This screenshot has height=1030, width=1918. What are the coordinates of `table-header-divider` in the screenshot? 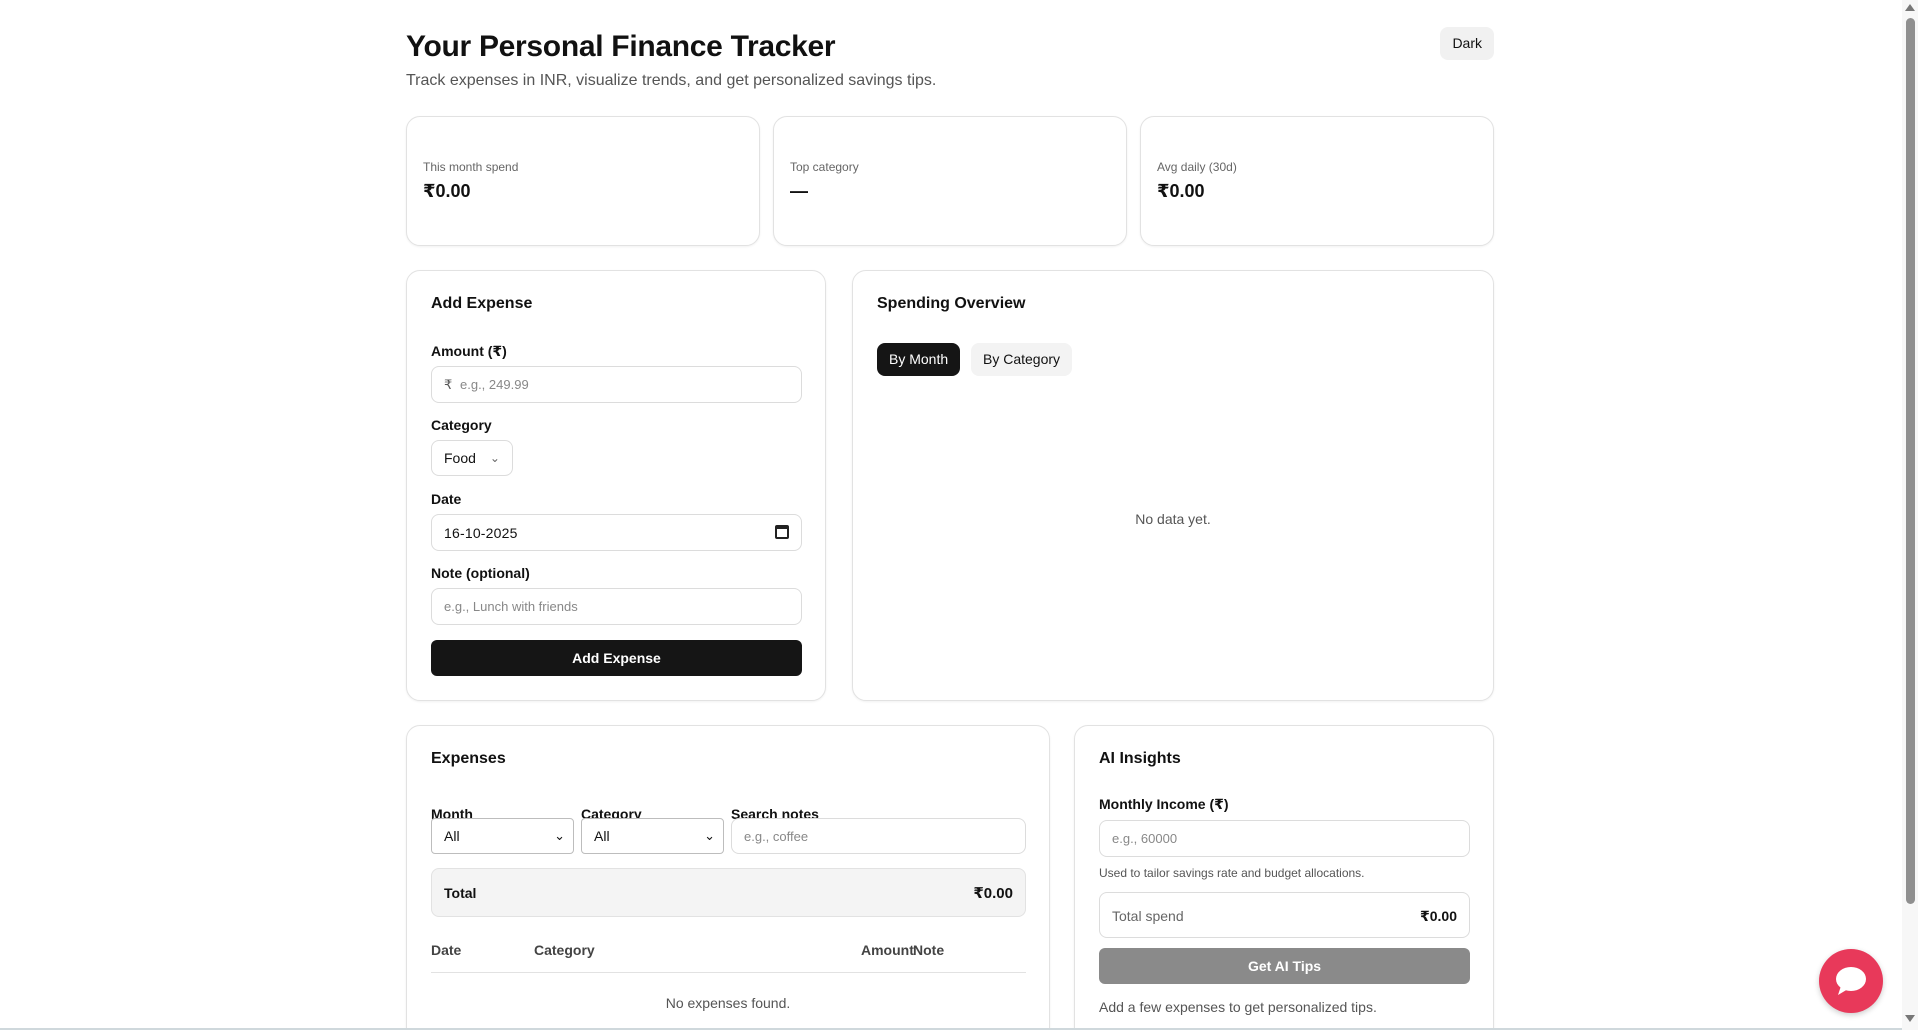 It's located at (728, 972).